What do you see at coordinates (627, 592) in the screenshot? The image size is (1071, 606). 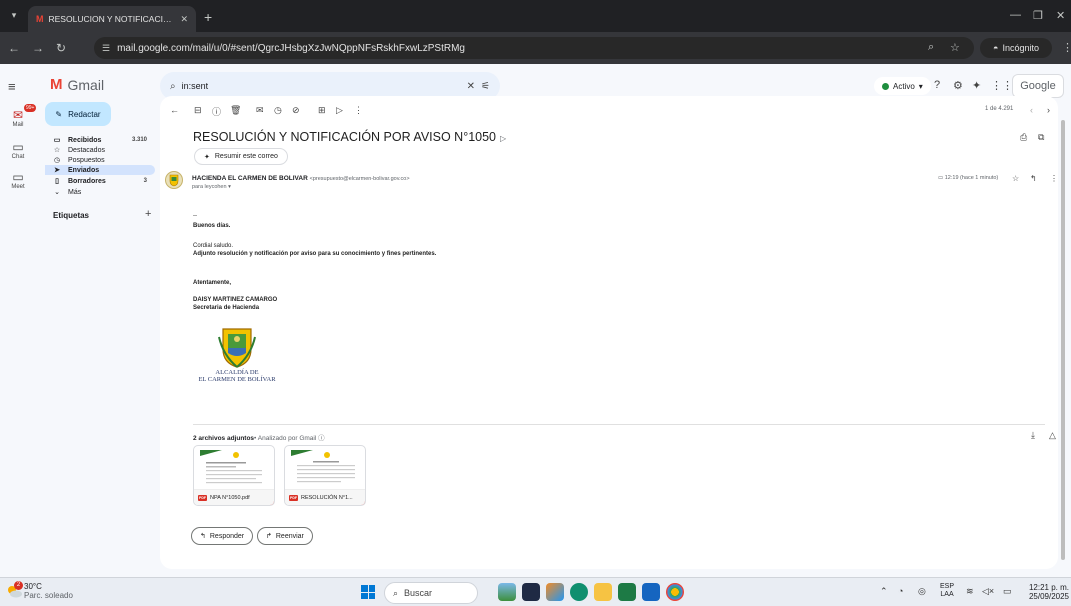 I see `excel-icon` at bounding box center [627, 592].